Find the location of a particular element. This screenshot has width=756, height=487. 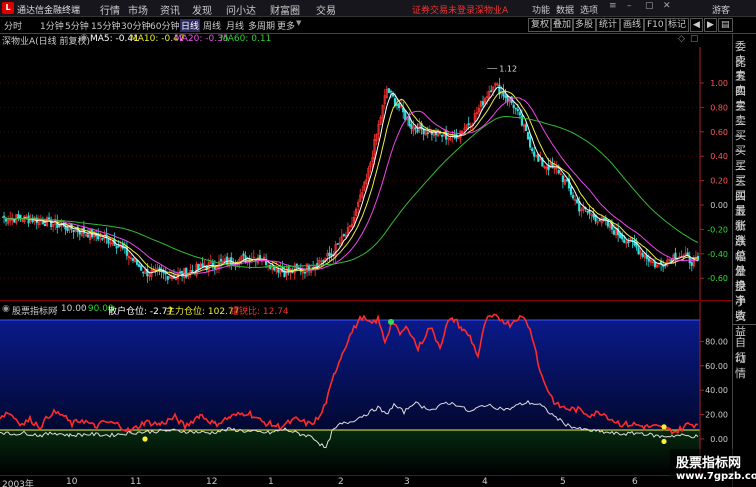

menu-discover: 发现 is located at coordinates (202, 9).